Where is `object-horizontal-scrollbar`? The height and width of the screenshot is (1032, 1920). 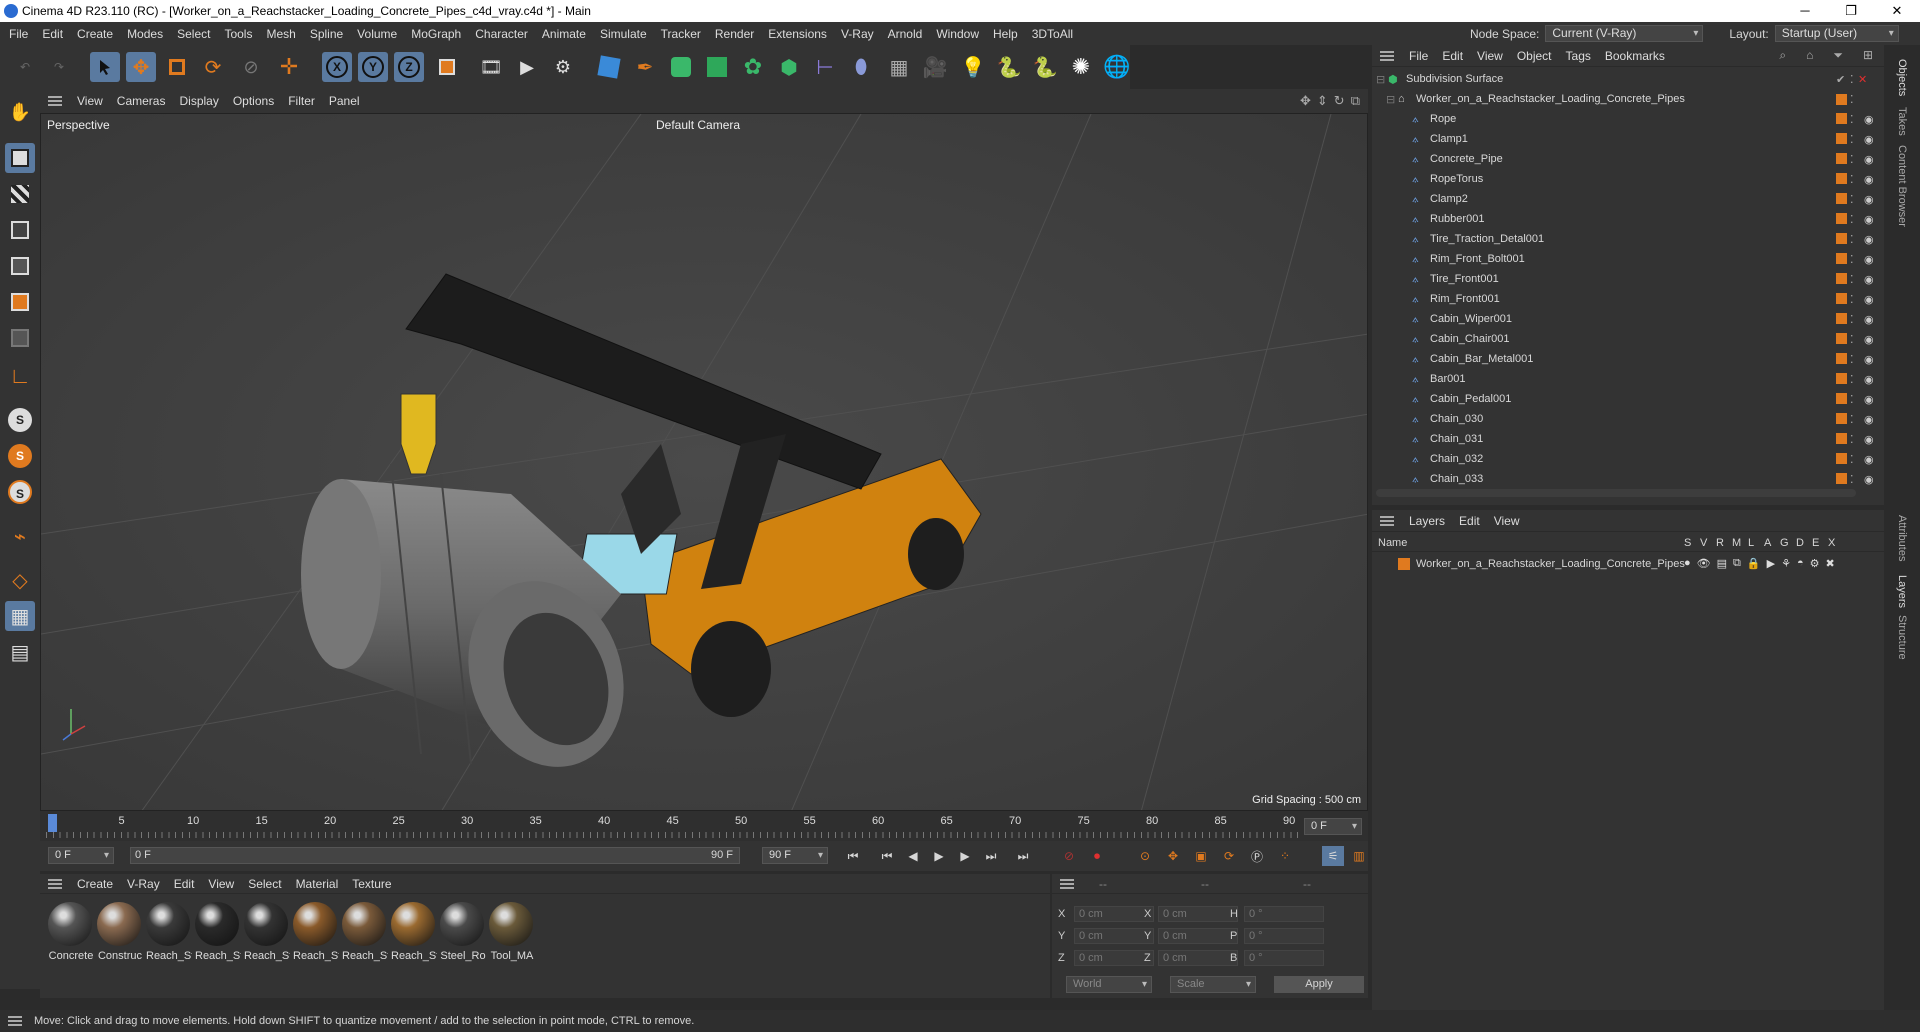 object-horizontal-scrollbar is located at coordinates (1616, 493).